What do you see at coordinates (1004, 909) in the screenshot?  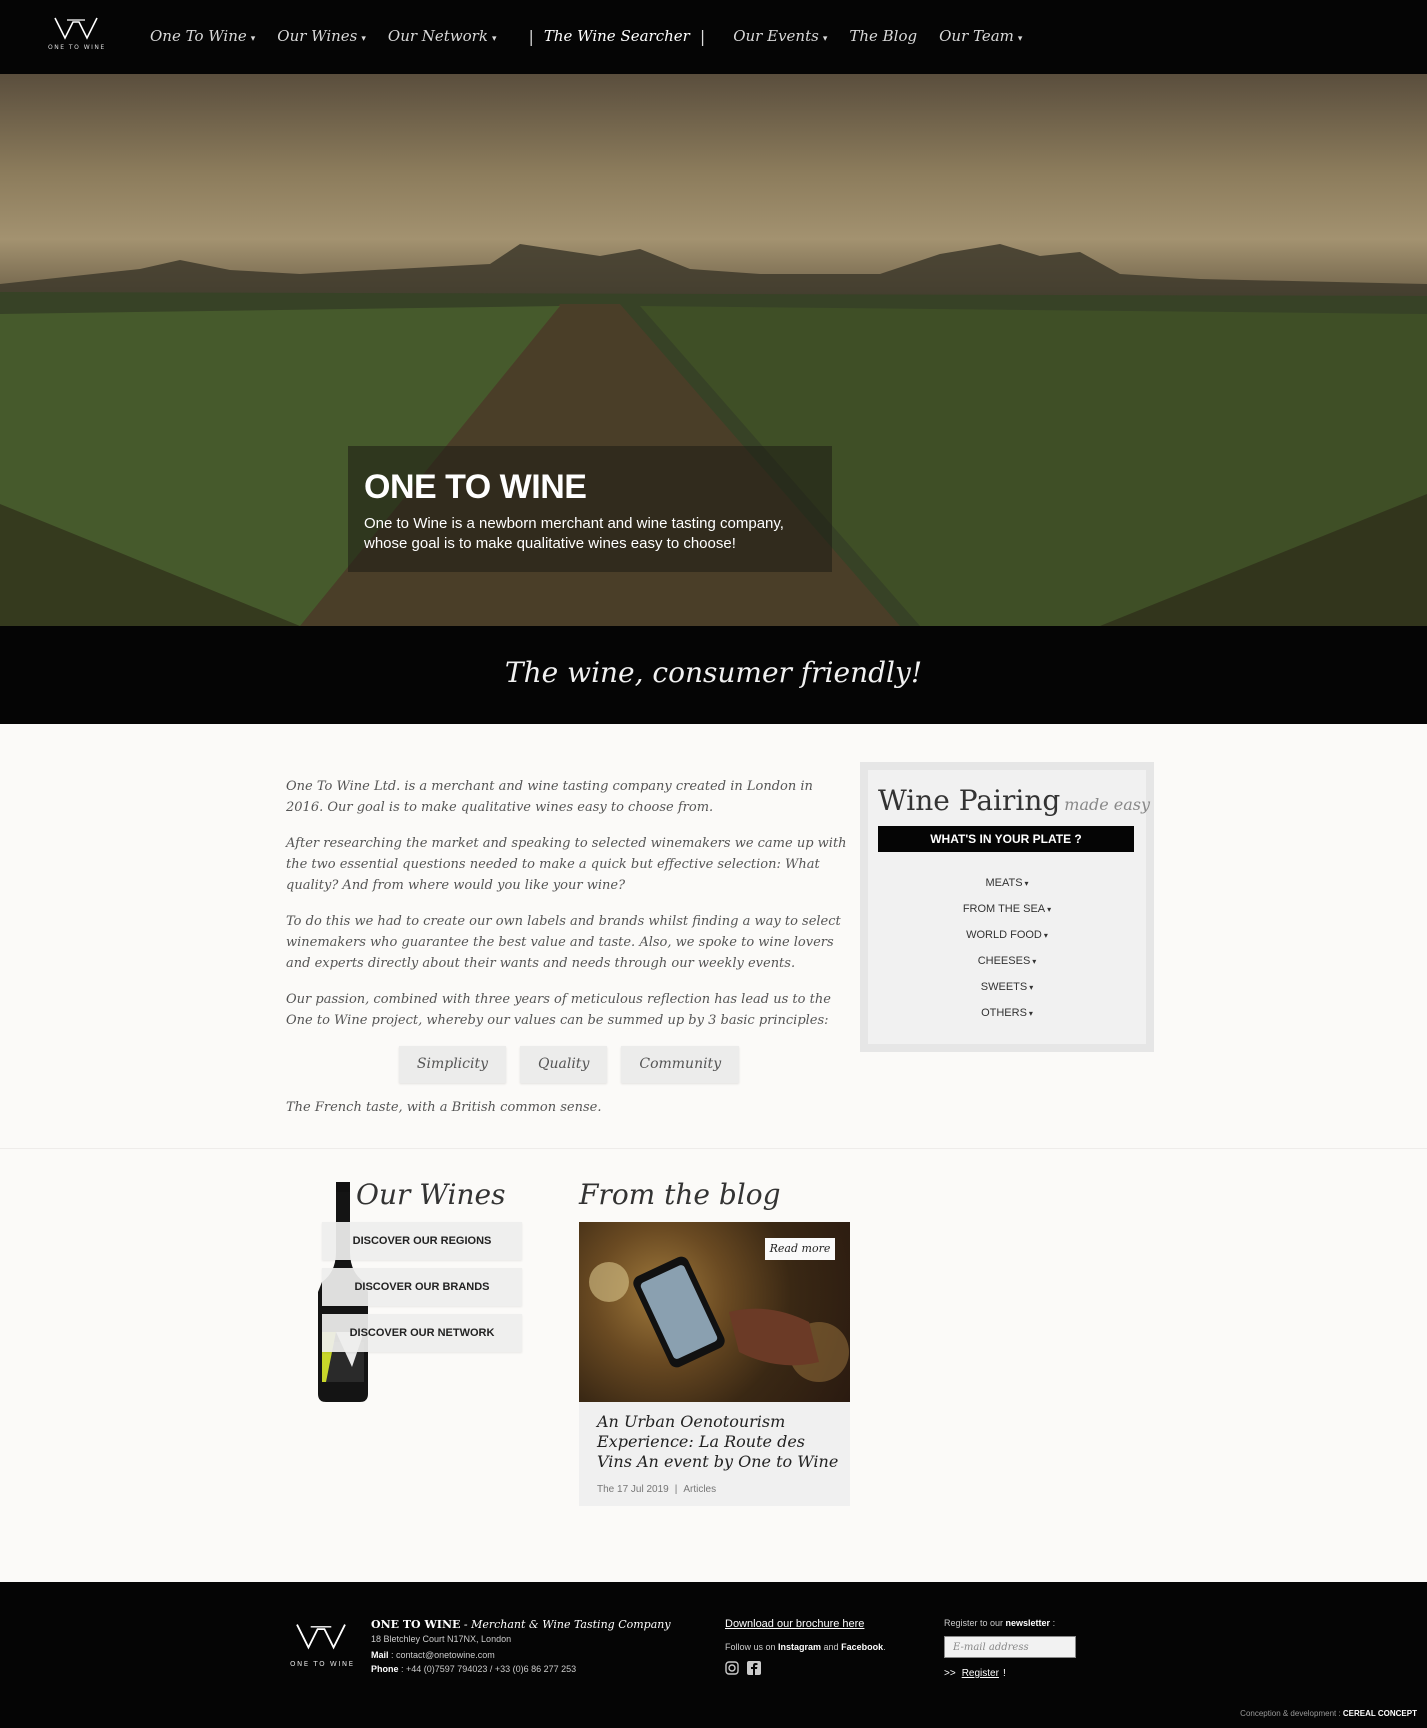 I see `pairing-label: FROM THE SEA` at bounding box center [1004, 909].